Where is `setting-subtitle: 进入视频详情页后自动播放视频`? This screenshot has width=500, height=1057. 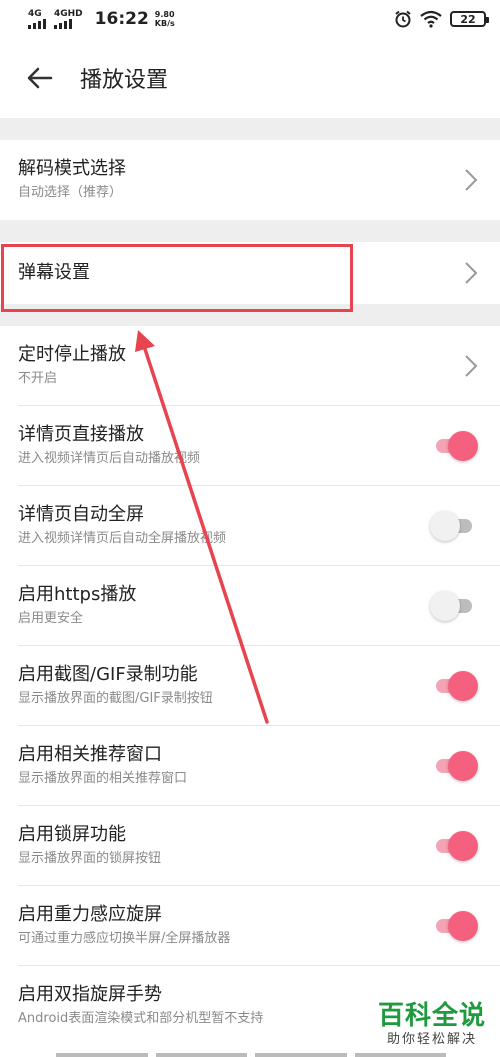
setting-subtitle: 进入视频详情页后自动播放视频 is located at coordinates (109, 458).